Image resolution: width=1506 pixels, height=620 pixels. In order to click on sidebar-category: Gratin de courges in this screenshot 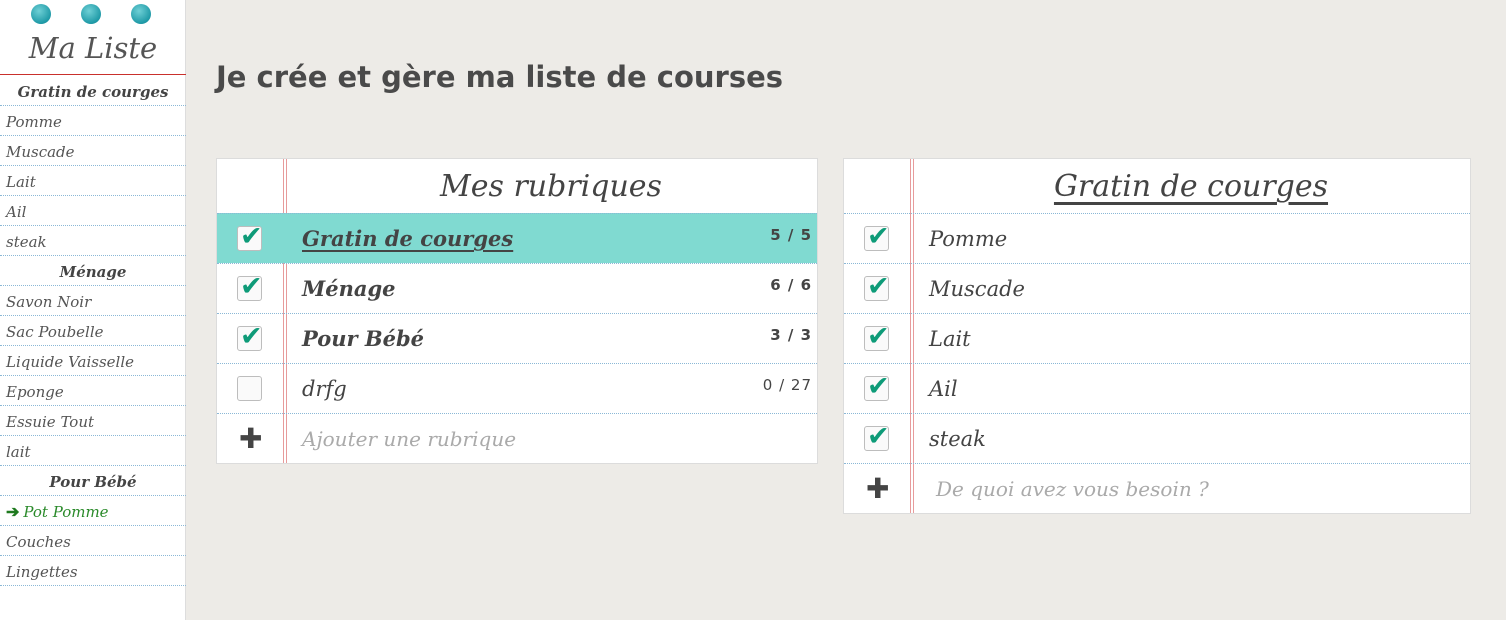, I will do `click(93, 91)`.